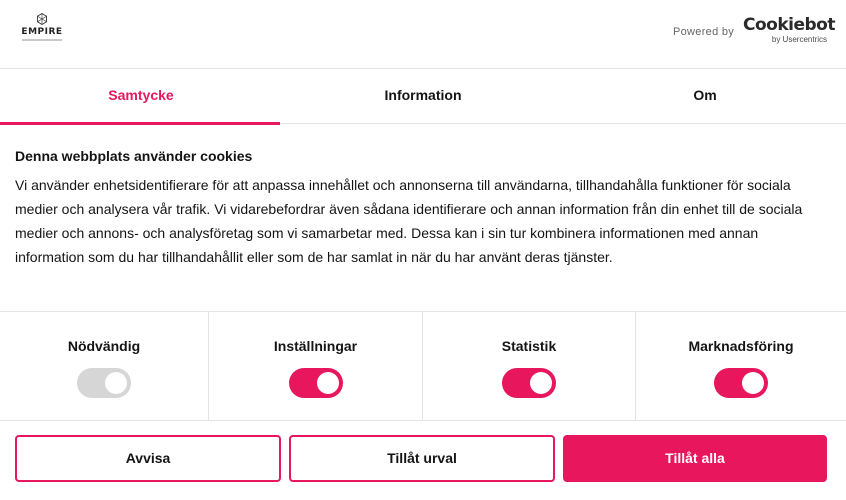 The height and width of the screenshot is (500, 846). Describe the element at coordinates (422, 458) in the screenshot. I see `allow-selection-button: Tillåt urval` at that location.